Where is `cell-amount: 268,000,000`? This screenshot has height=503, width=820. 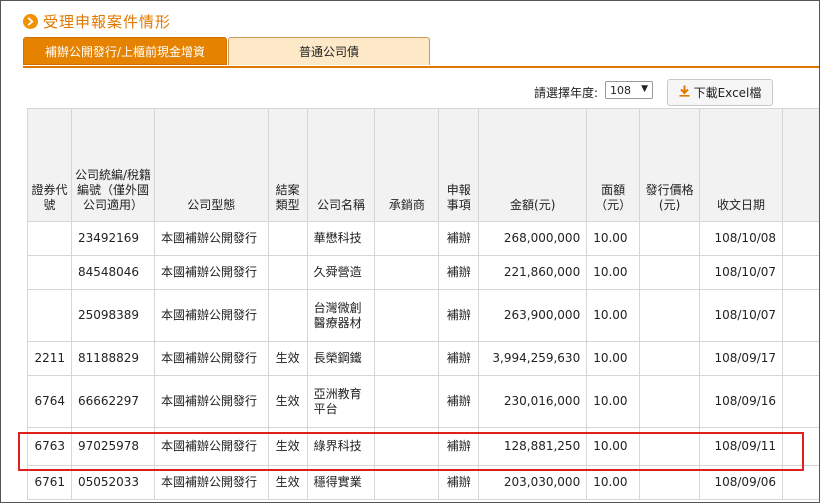
cell-amount: 268,000,000 is located at coordinates (533, 238).